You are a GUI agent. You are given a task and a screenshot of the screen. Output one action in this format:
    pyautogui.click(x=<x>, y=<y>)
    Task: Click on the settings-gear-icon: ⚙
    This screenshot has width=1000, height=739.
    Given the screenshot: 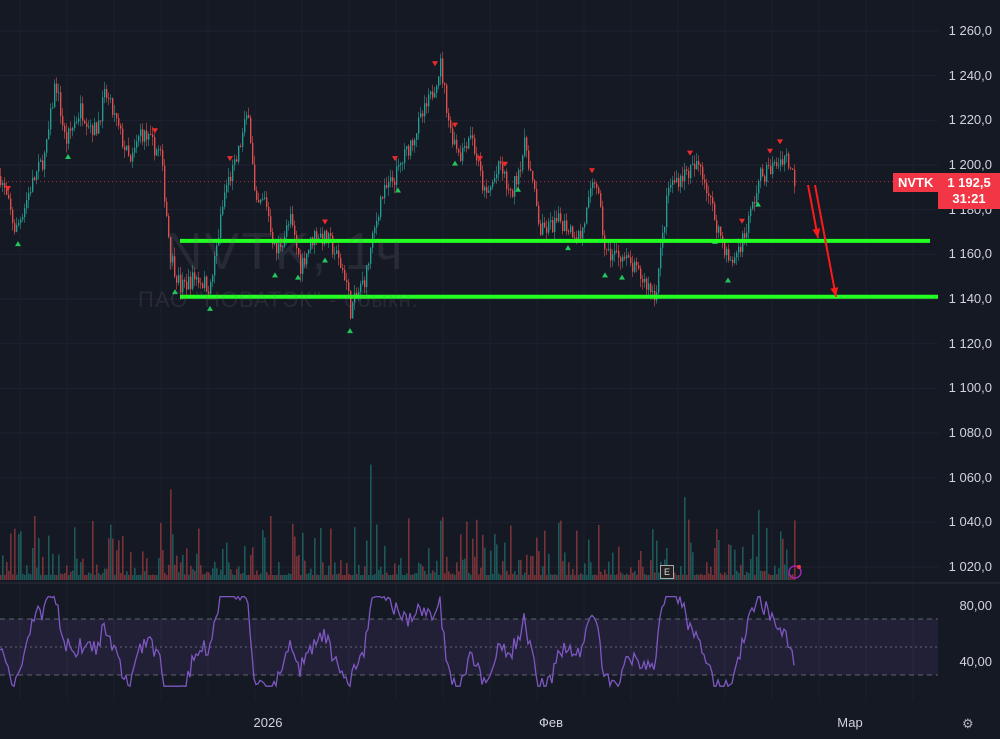 What is the action you would take?
    pyautogui.click(x=968, y=724)
    